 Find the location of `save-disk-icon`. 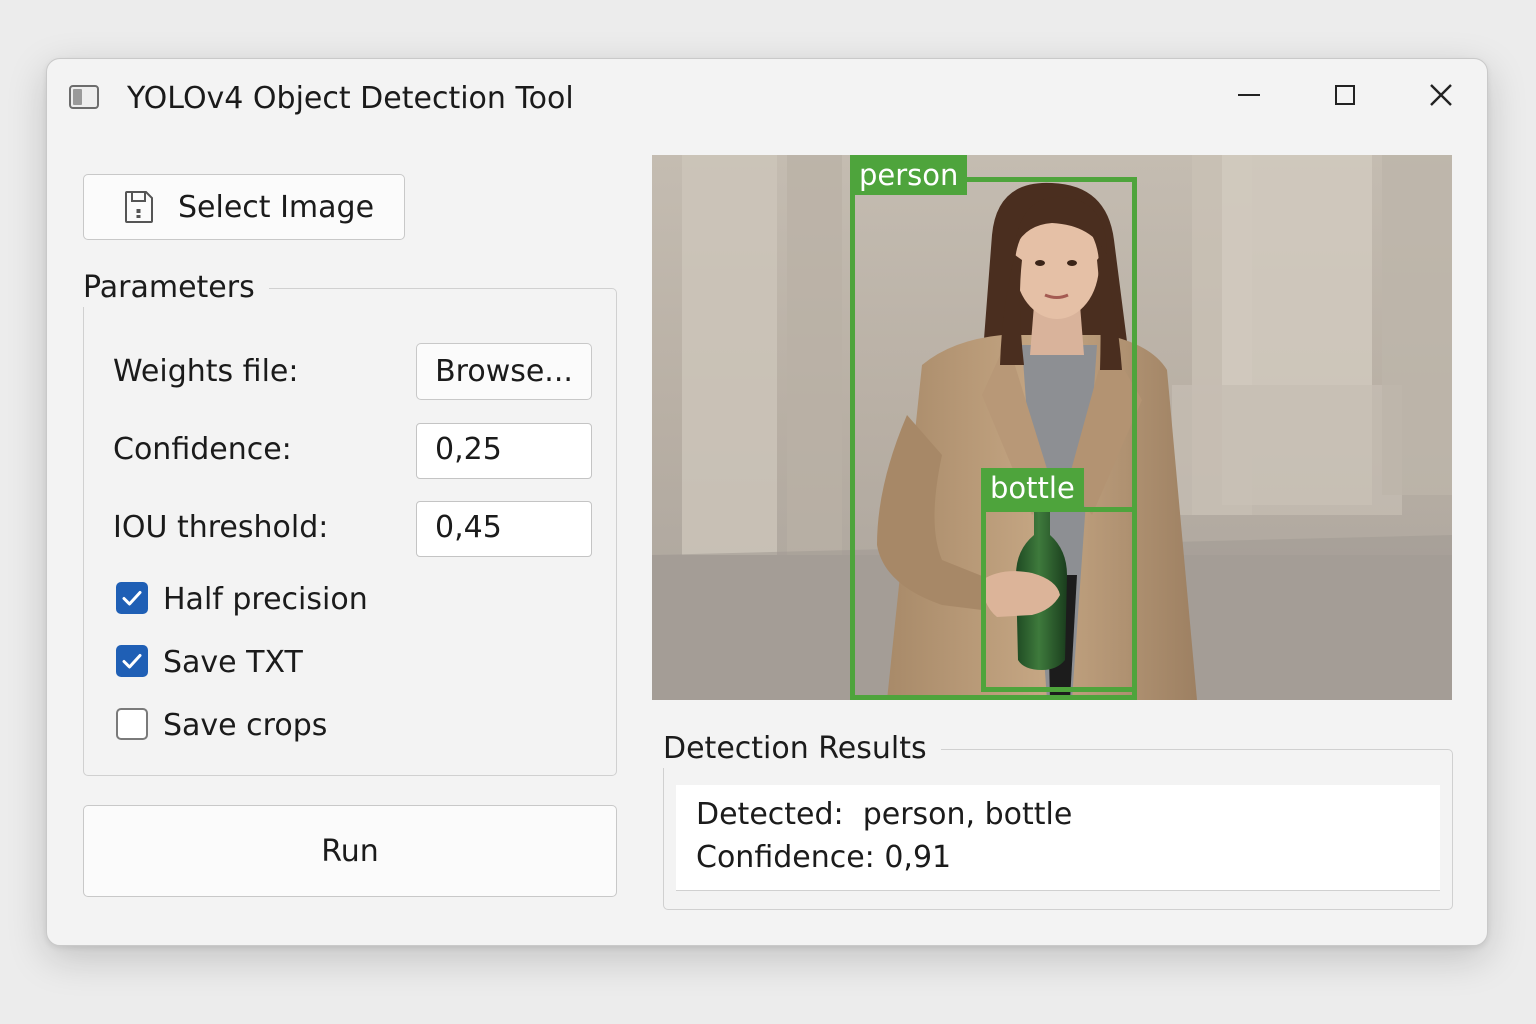

save-disk-icon is located at coordinates (139, 207).